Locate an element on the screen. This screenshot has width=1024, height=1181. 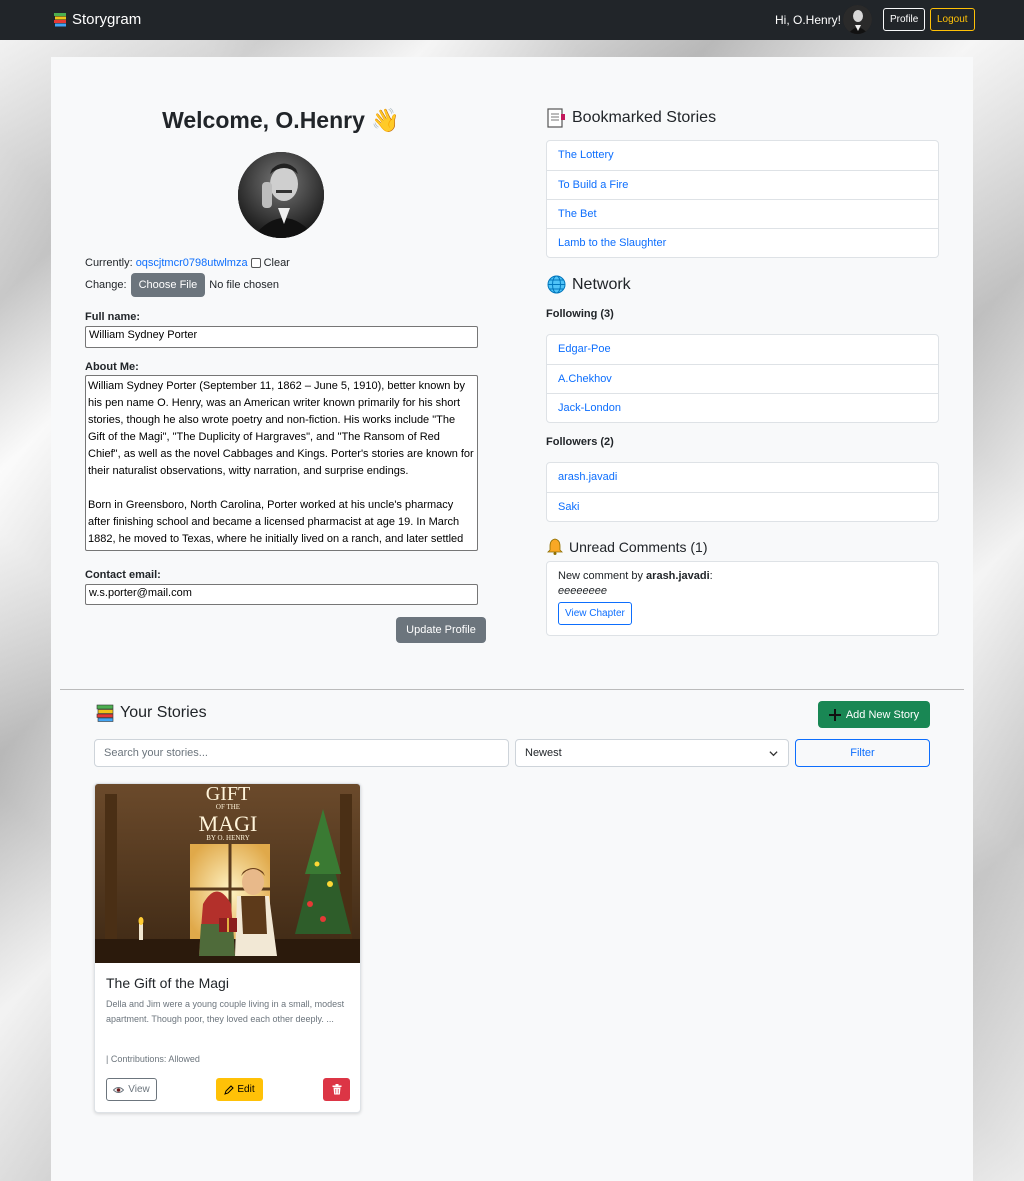
top-navbar: Storygram Hi, O.Henry! Profile Logout is located at coordinates (512, 20).